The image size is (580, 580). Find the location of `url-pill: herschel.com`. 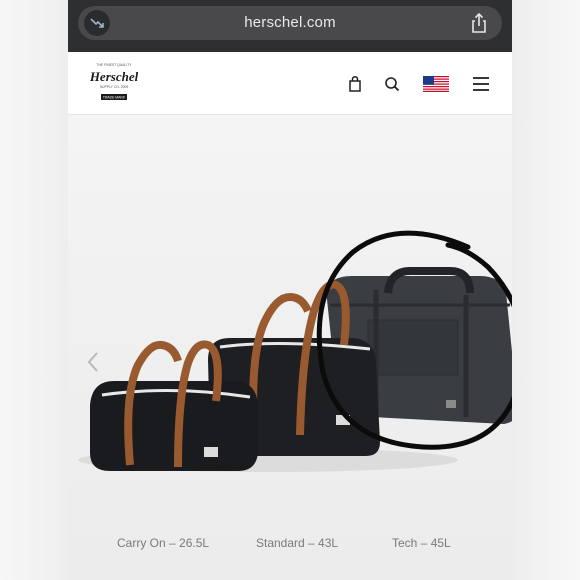

url-pill: herschel.com is located at coordinates (290, 23).